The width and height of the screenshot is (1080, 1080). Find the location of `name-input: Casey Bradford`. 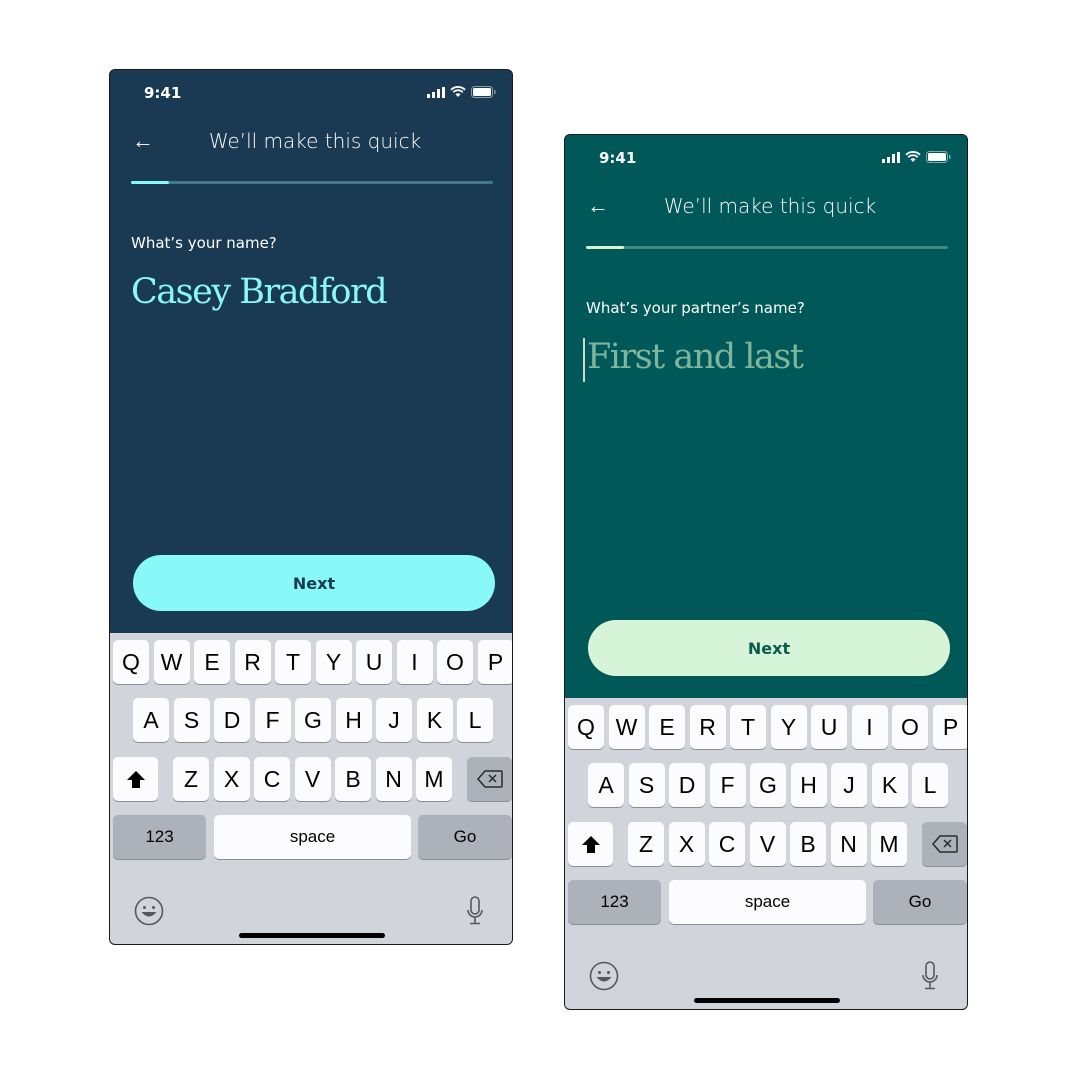

name-input: Casey Bradford is located at coordinates (259, 292).